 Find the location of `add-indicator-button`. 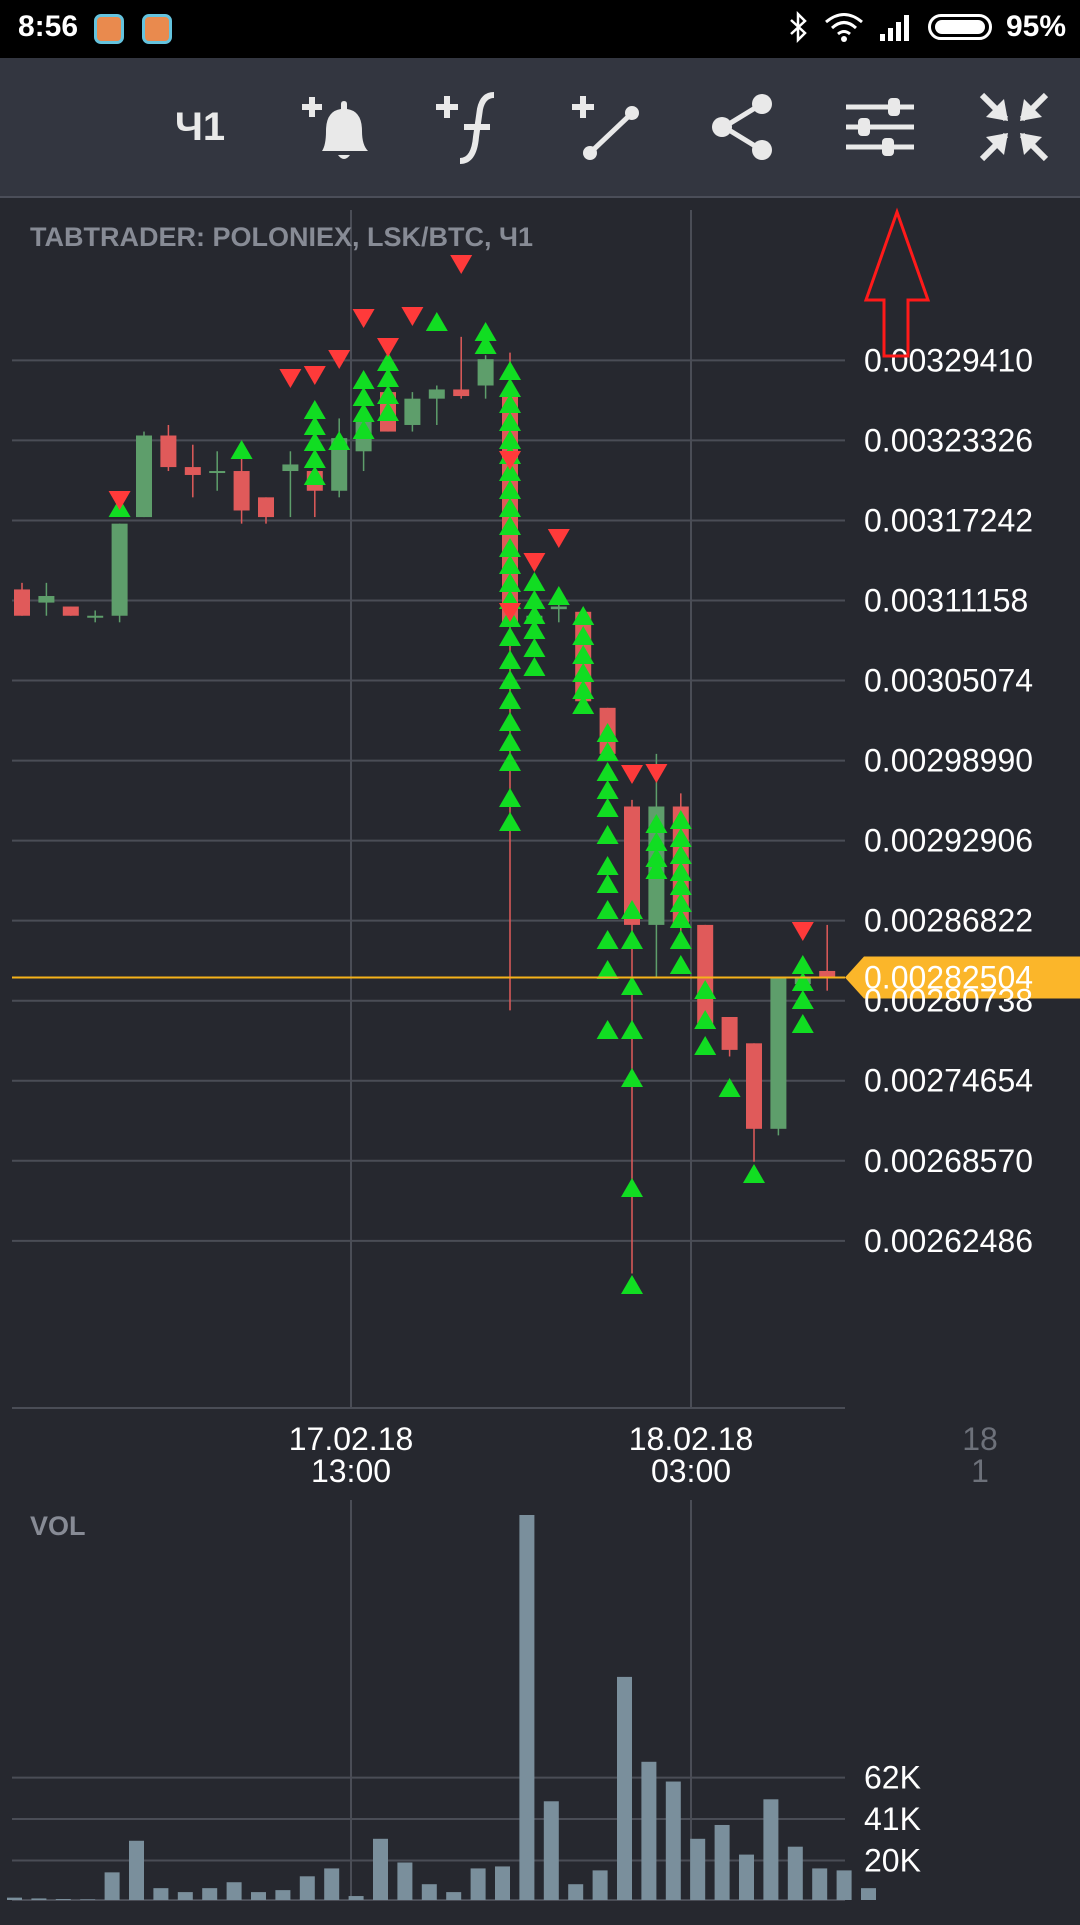

add-indicator-button is located at coordinates (472, 127).